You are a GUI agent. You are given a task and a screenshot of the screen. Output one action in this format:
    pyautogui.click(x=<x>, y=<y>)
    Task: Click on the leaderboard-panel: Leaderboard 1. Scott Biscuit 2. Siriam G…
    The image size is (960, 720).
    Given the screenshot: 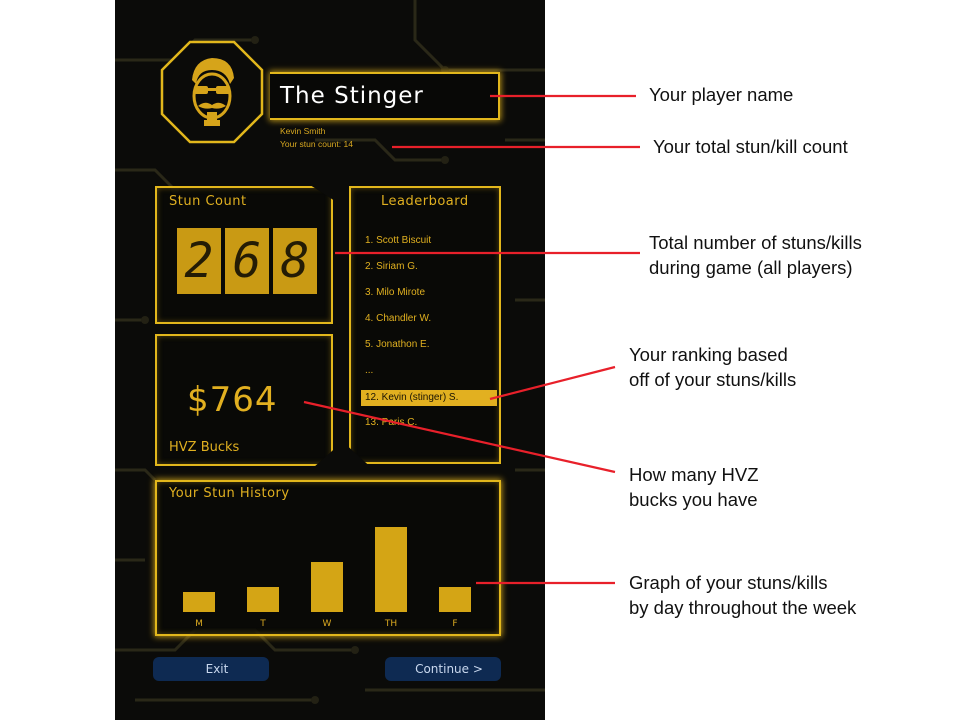 What is the action you would take?
    pyautogui.click(x=425, y=325)
    